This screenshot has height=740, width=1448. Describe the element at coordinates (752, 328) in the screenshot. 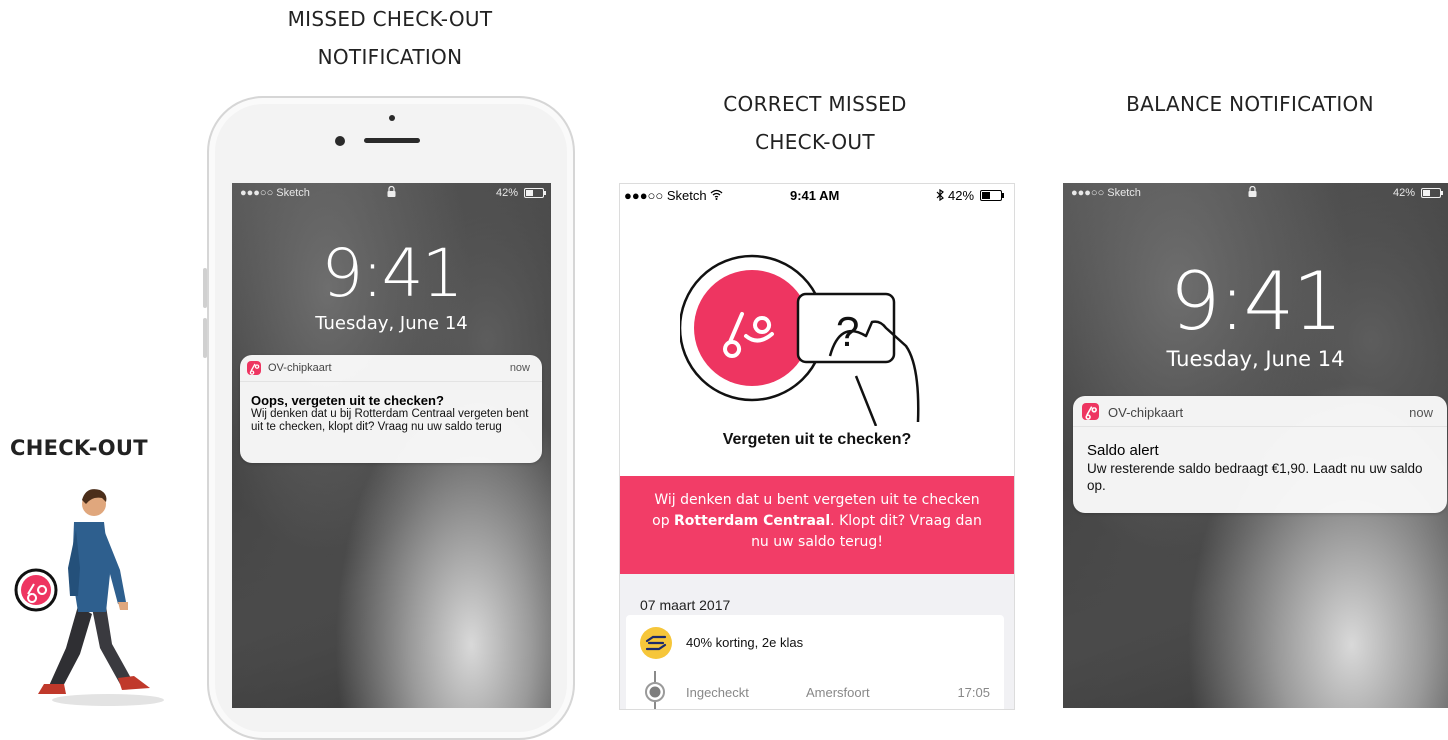

I see `hero-pink-circle` at that location.